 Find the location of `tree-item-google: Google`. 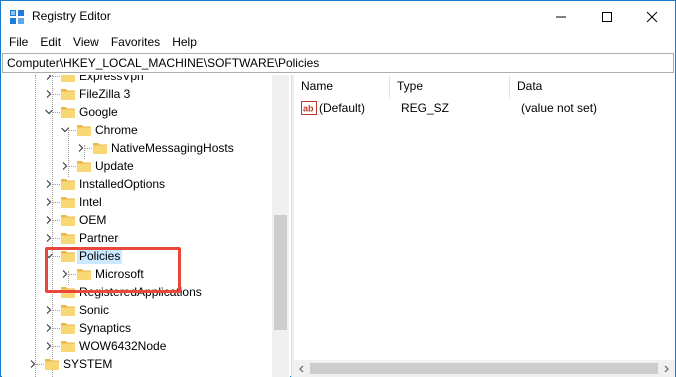

tree-item-google: Google is located at coordinates (137, 112).